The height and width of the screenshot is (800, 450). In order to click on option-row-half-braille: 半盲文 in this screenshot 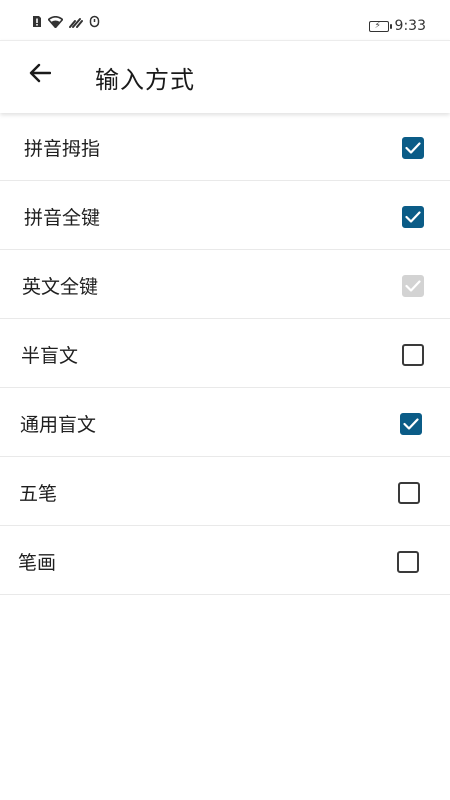, I will do `click(225, 353)`.